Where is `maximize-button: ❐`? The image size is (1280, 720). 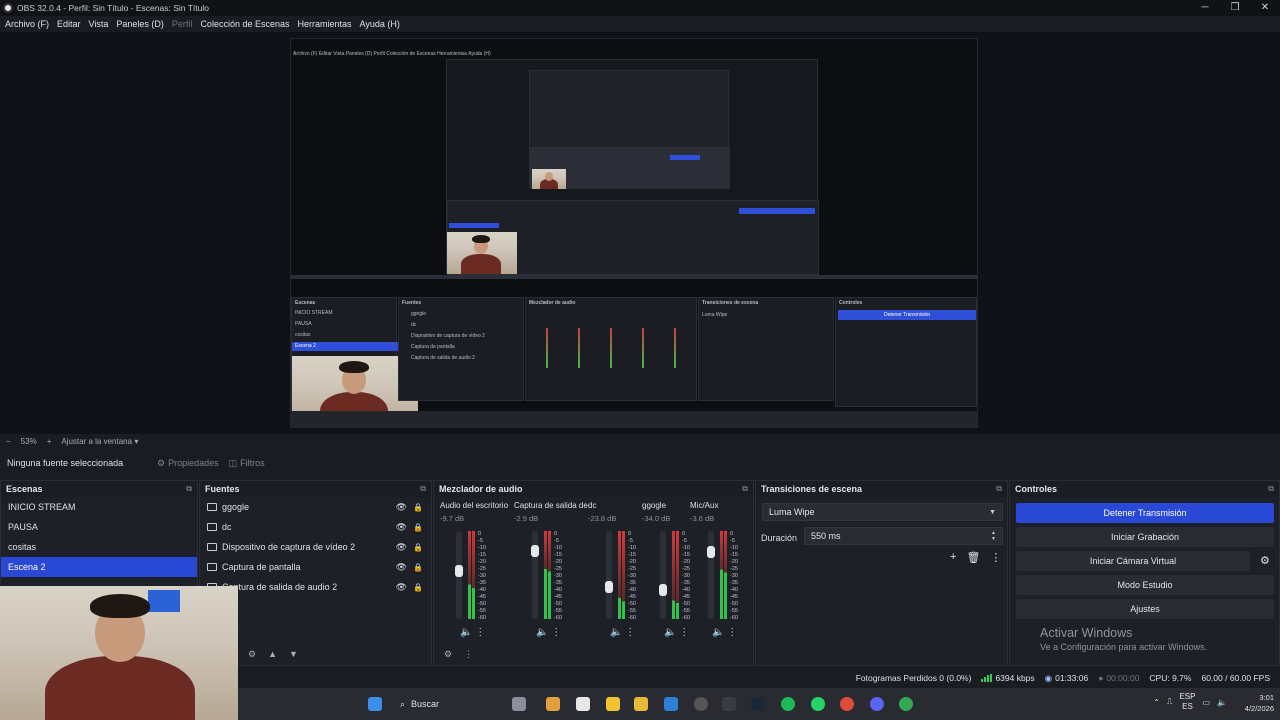
maximize-button: ❐ is located at coordinates (1235, 8).